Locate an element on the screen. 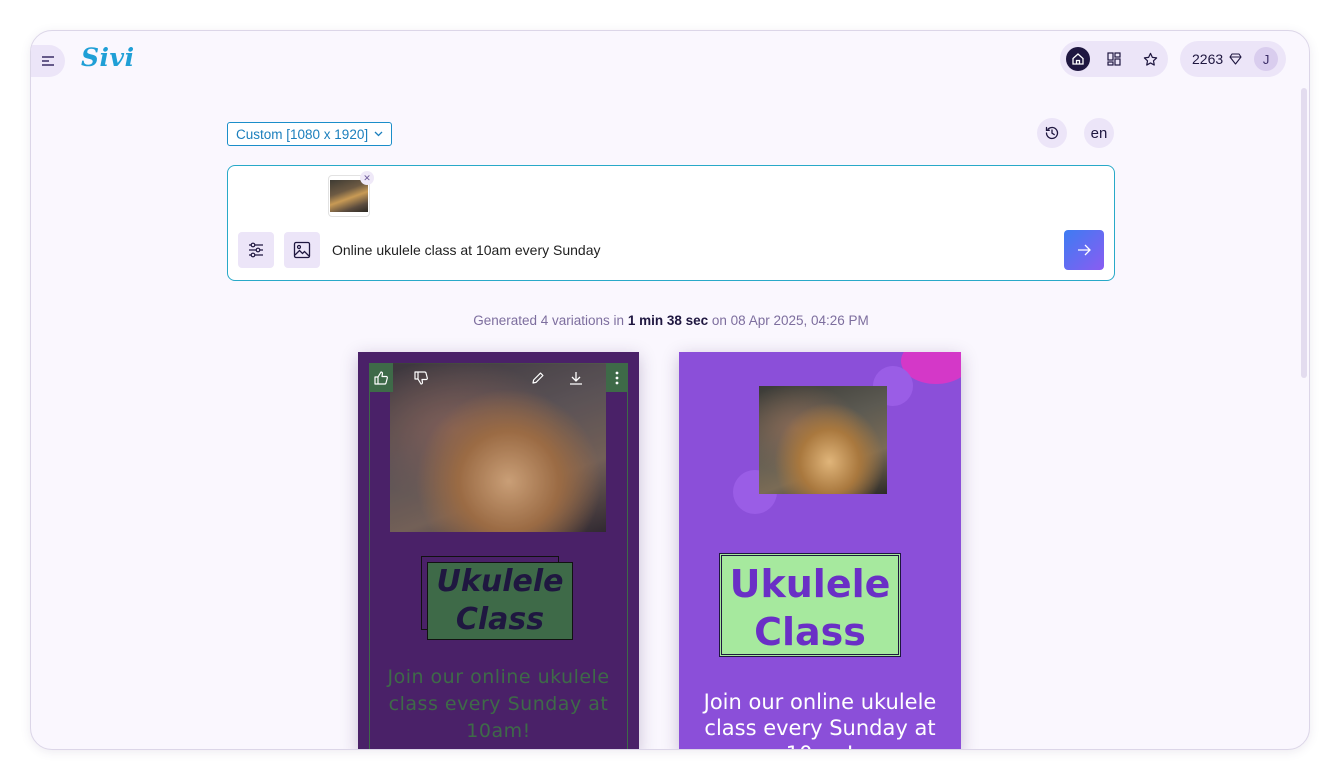 This screenshot has height=780, width=1340. like-button is located at coordinates (381, 377).